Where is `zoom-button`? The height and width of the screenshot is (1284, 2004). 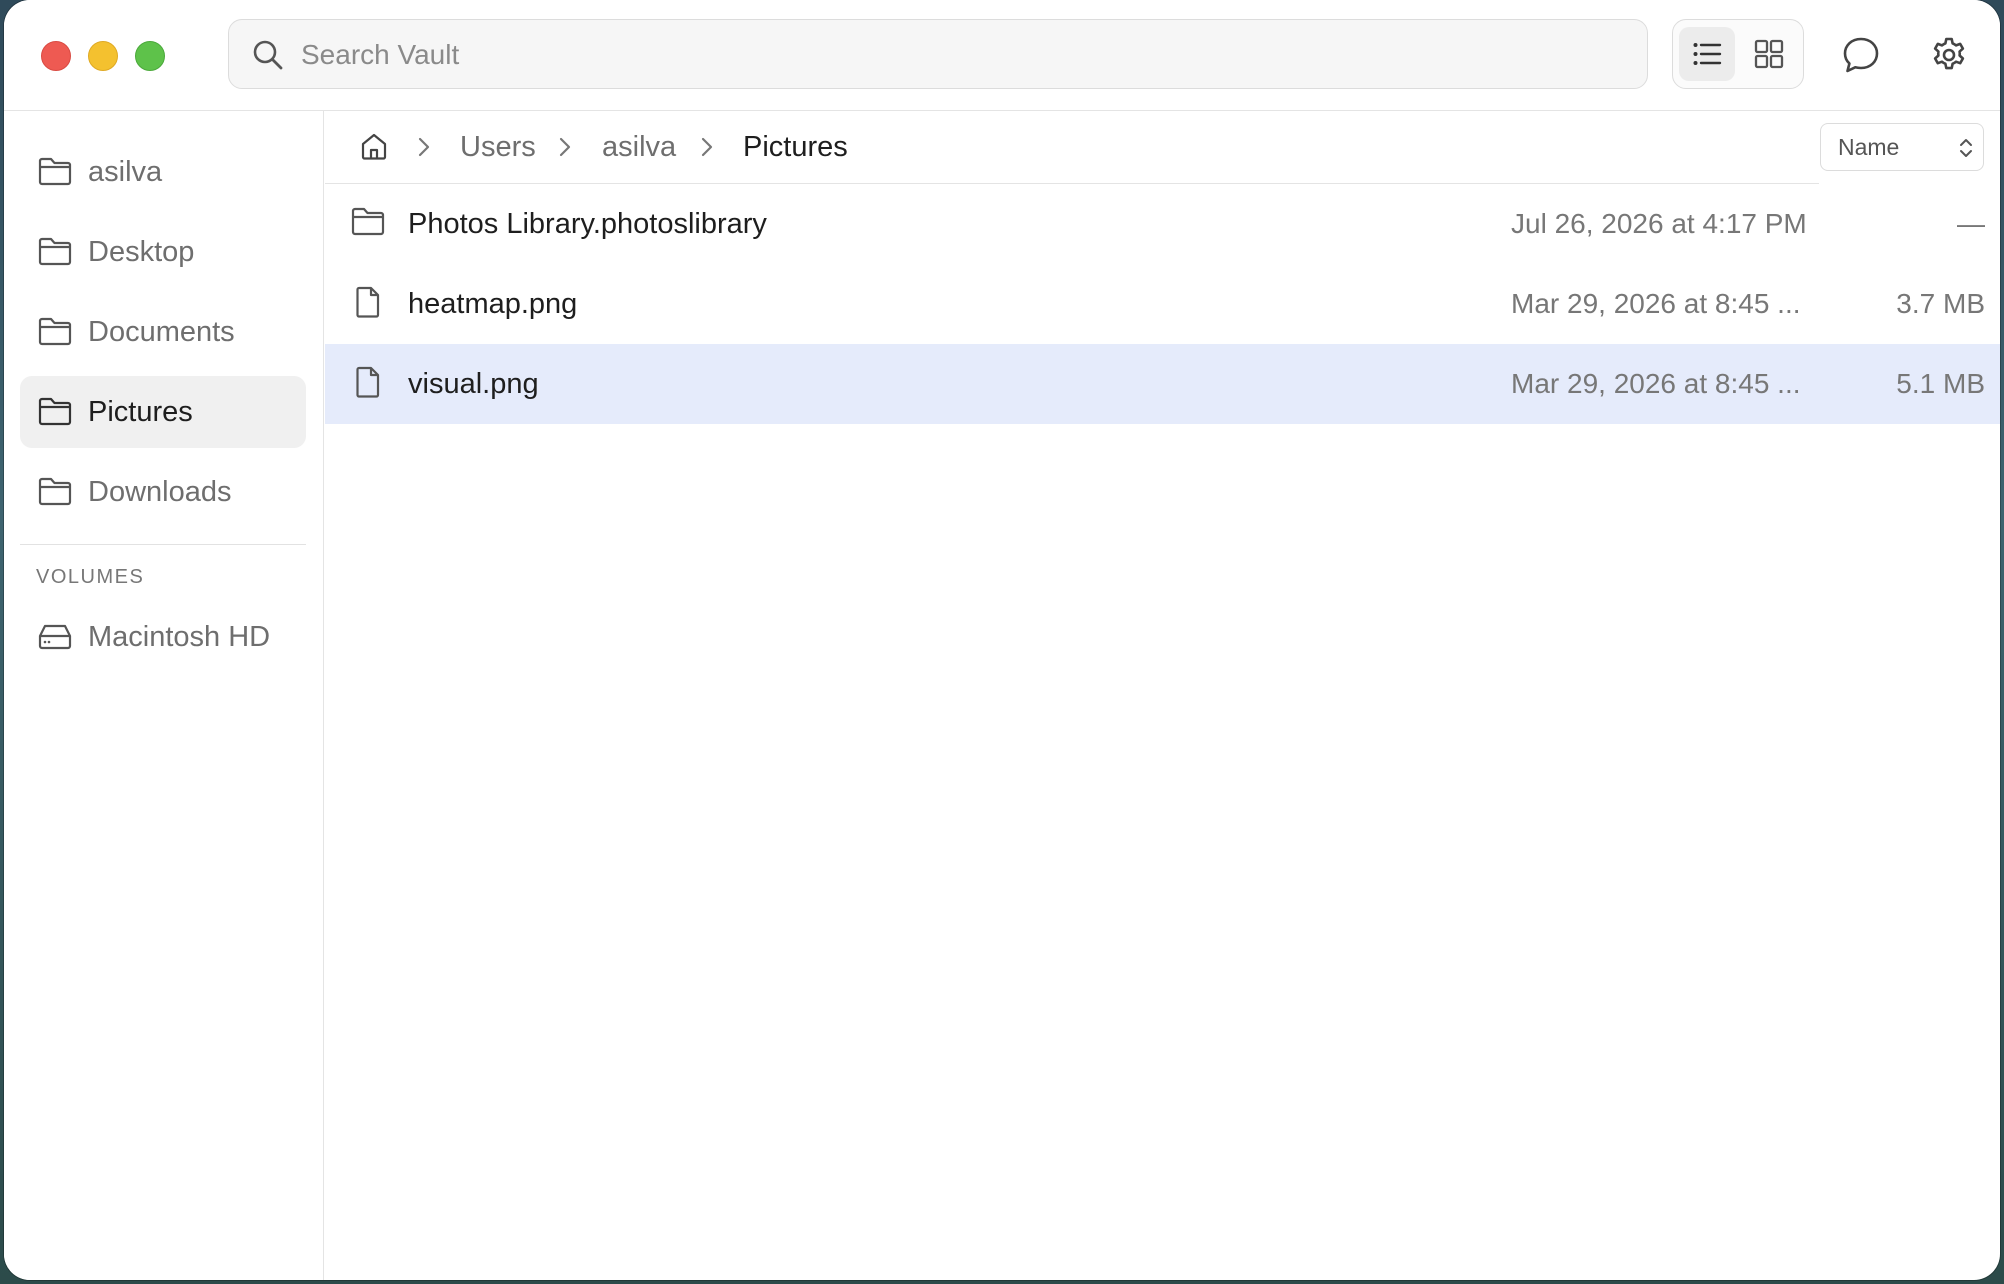
zoom-button is located at coordinates (150, 56).